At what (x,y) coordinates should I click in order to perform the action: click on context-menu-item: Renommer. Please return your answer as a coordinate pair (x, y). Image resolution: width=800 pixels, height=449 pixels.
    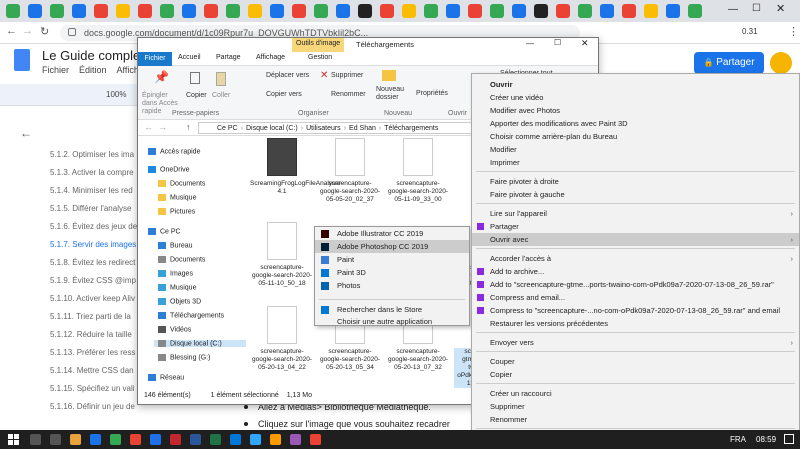
    Looking at the image, I should click on (635, 419).